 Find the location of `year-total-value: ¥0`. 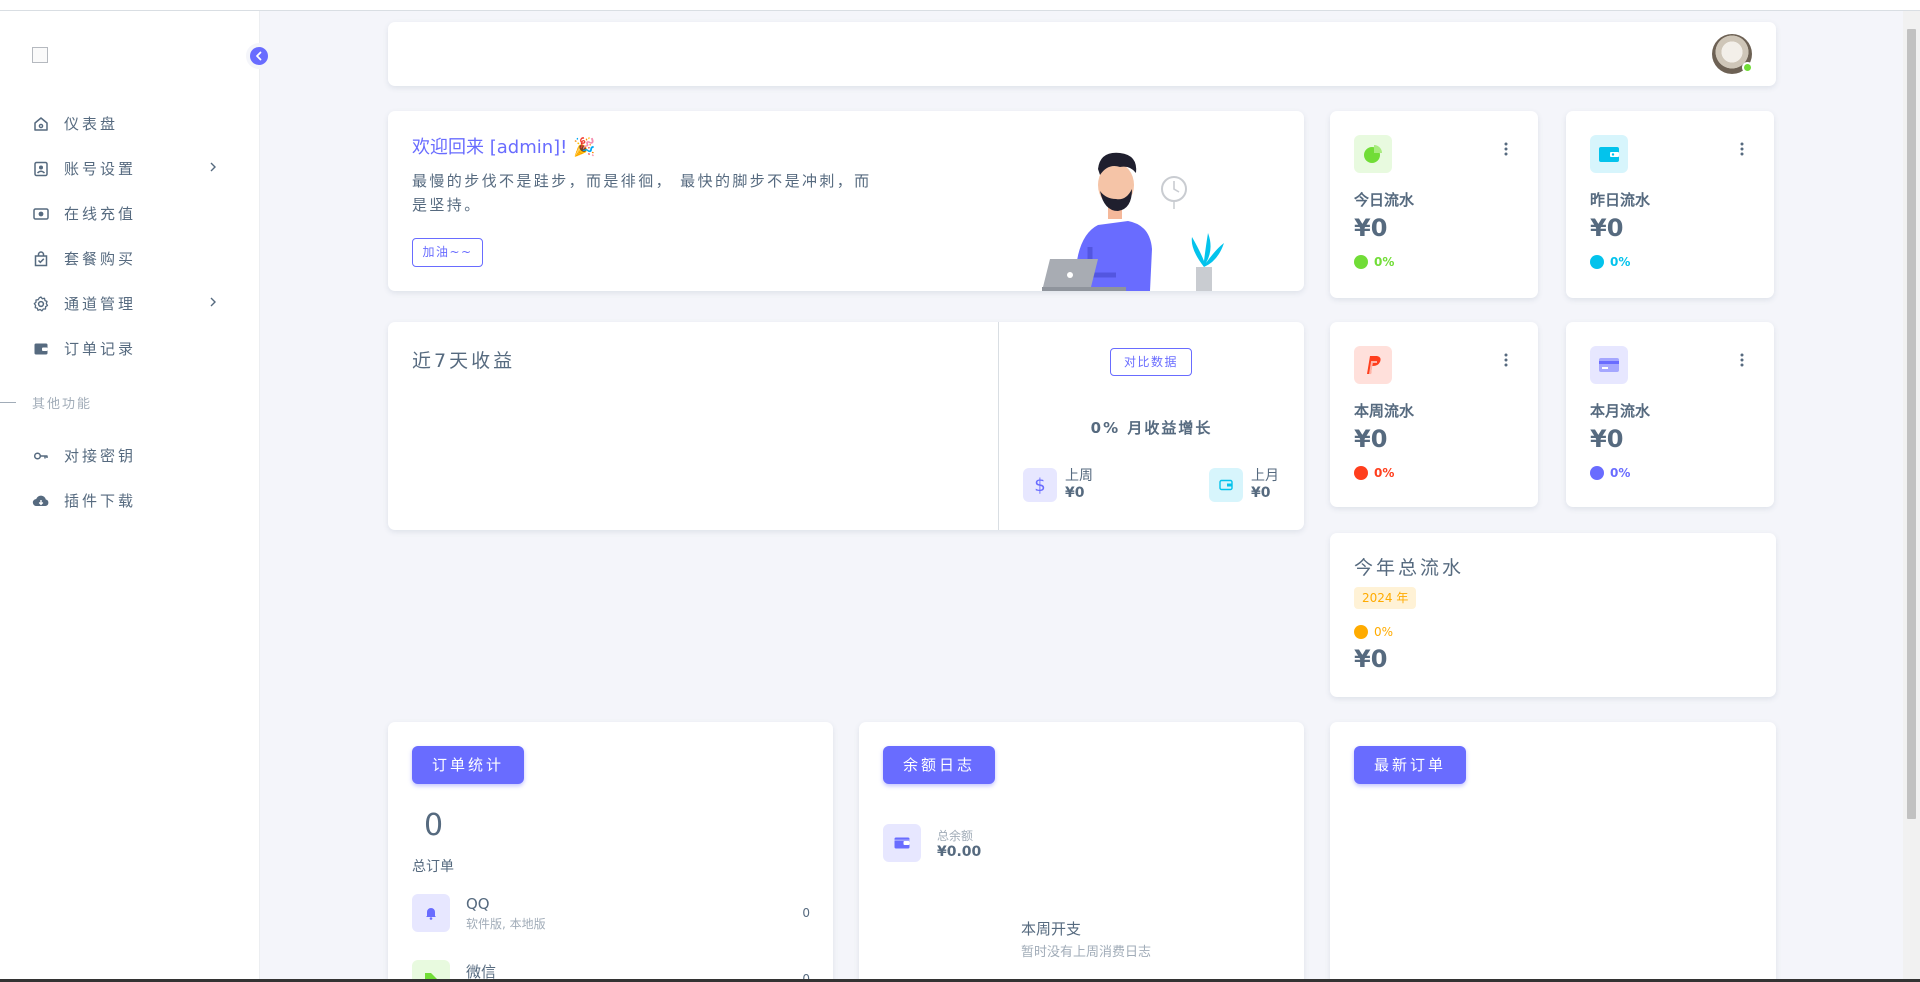

year-total-value: ¥0 is located at coordinates (1371, 659).